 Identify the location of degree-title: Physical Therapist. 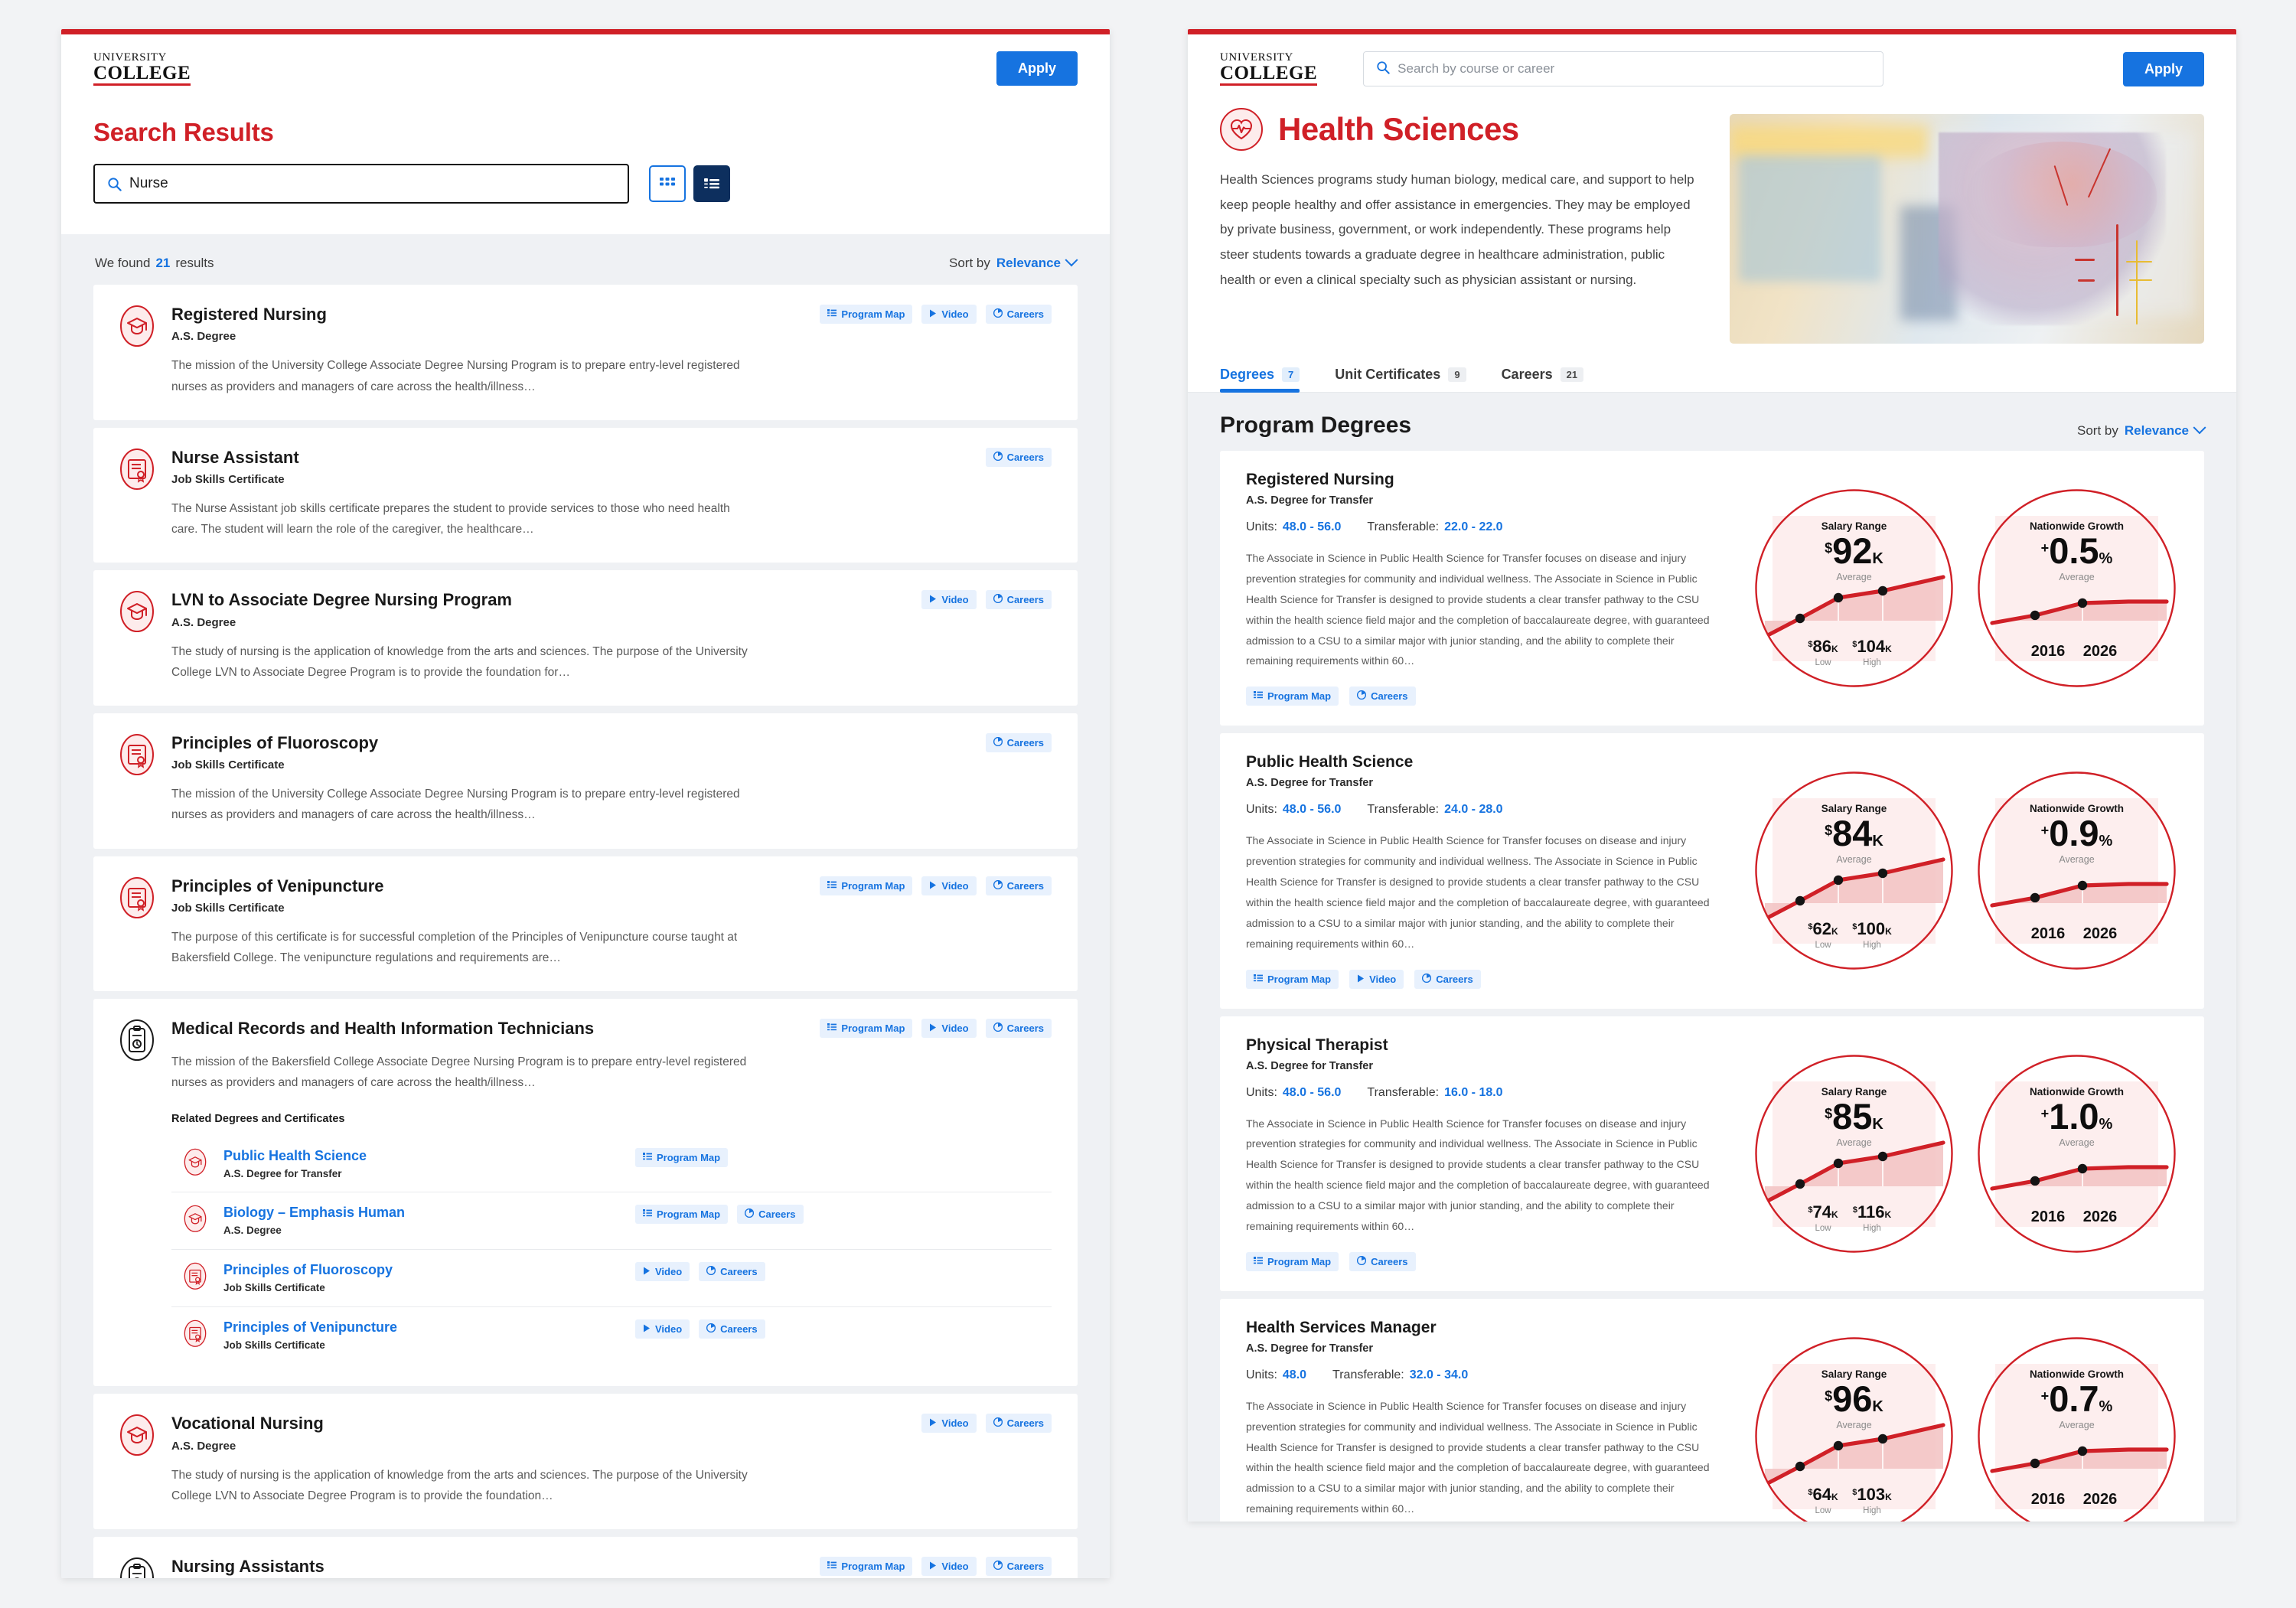
(1484, 1045).